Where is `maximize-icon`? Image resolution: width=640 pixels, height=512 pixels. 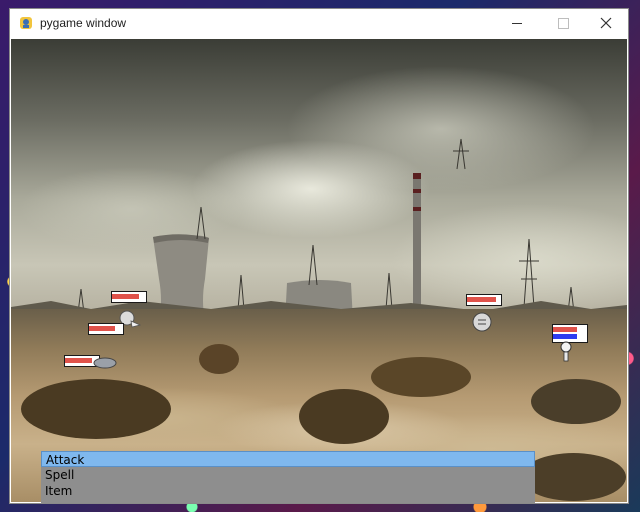 maximize-icon is located at coordinates (563, 23).